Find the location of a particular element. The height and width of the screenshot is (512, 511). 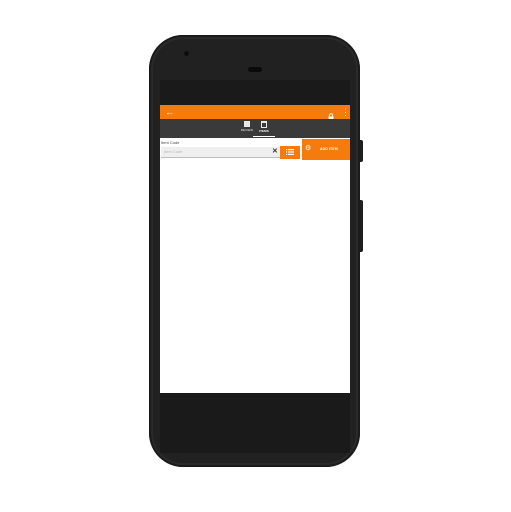

item-list-button is located at coordinates (290, 152).